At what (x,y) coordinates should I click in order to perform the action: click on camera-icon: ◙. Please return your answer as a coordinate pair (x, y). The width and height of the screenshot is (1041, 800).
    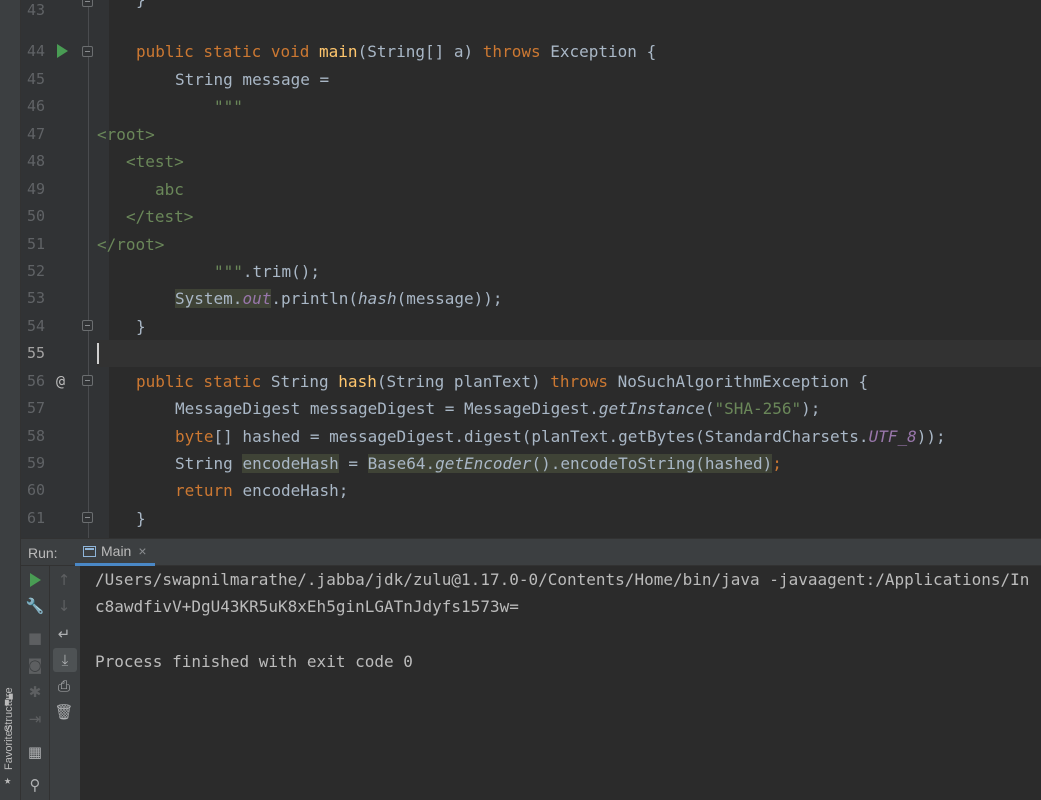
    Looking at the image, I should click on (35, 665).